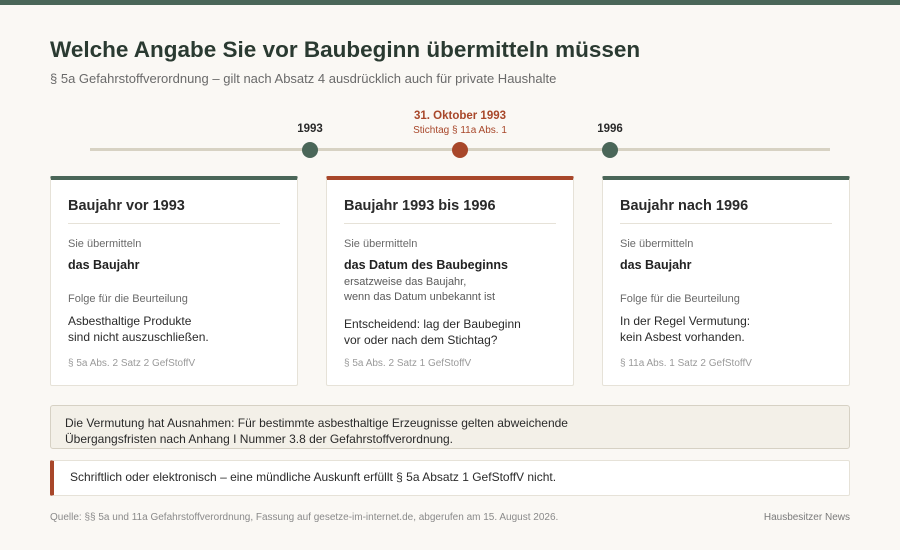 This screenshot has width=900, height=550. What do you see at coordinates (806, 517) in the screenshot?
I see `publisher-brand: Hausbesitzer News` at bounding box center [806, 517].